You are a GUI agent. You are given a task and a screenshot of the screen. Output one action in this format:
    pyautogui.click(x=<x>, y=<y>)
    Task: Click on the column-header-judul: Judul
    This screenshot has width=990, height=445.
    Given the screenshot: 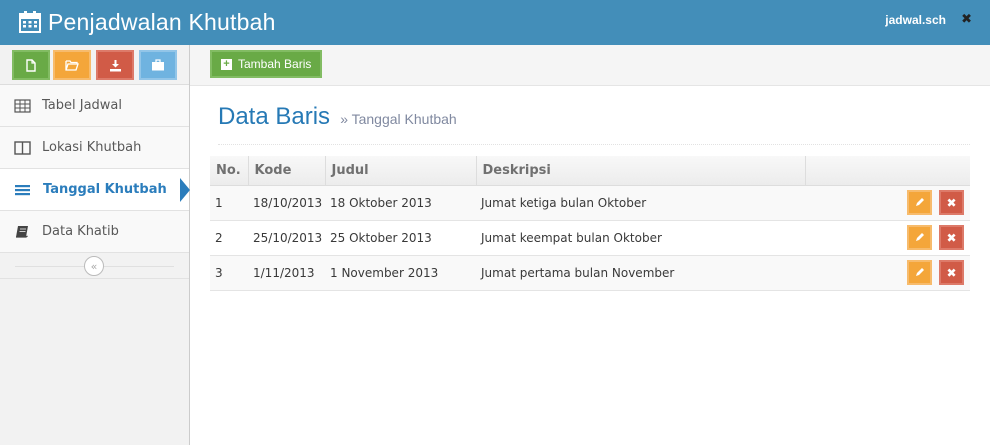 What is the action you would take?
    pyautogui.click(x=400, y=171)
    